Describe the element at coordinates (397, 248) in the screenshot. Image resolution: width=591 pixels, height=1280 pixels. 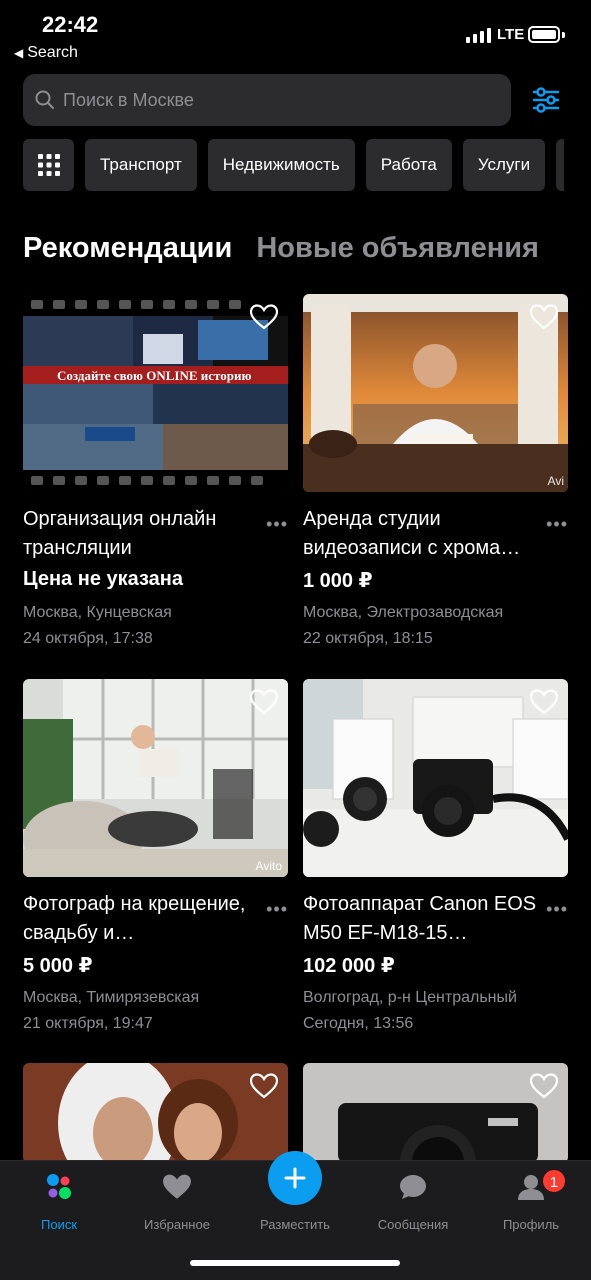
I see `tab-new-listings: Новые объявления` at that location.